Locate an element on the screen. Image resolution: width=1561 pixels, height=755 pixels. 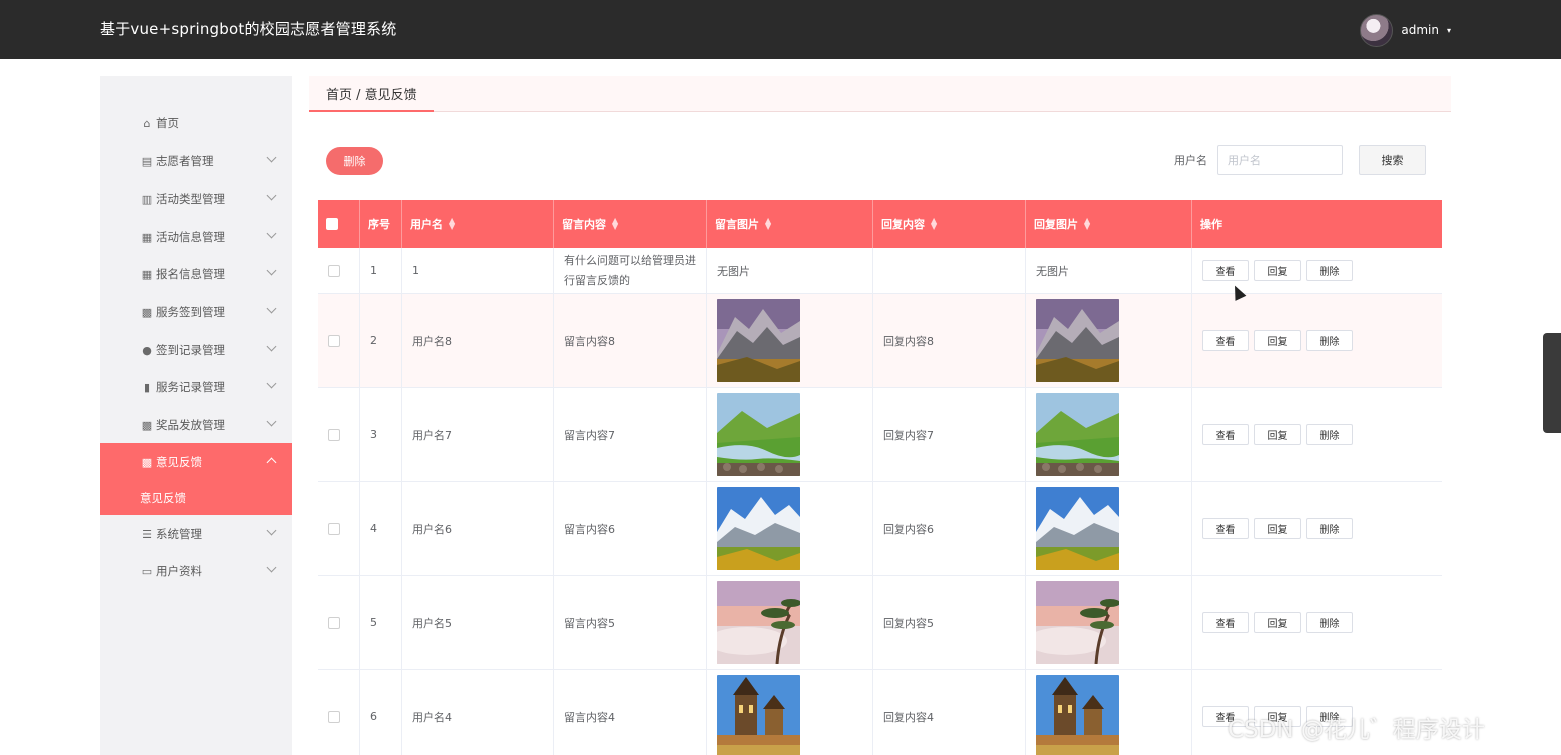
cell-username: 用户名6 is located at coordinates (478, 528).